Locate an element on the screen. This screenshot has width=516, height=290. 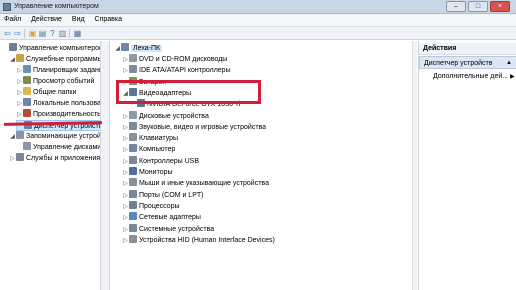
tree-item: ▷ Службы и приложения is located at coordinates (54, 158).